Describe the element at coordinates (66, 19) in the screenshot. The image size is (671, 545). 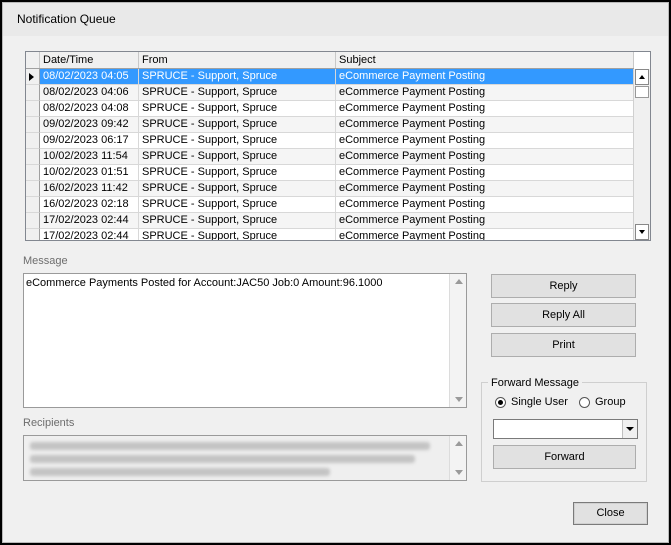
I see `window-title: Notification Queue` at that location.